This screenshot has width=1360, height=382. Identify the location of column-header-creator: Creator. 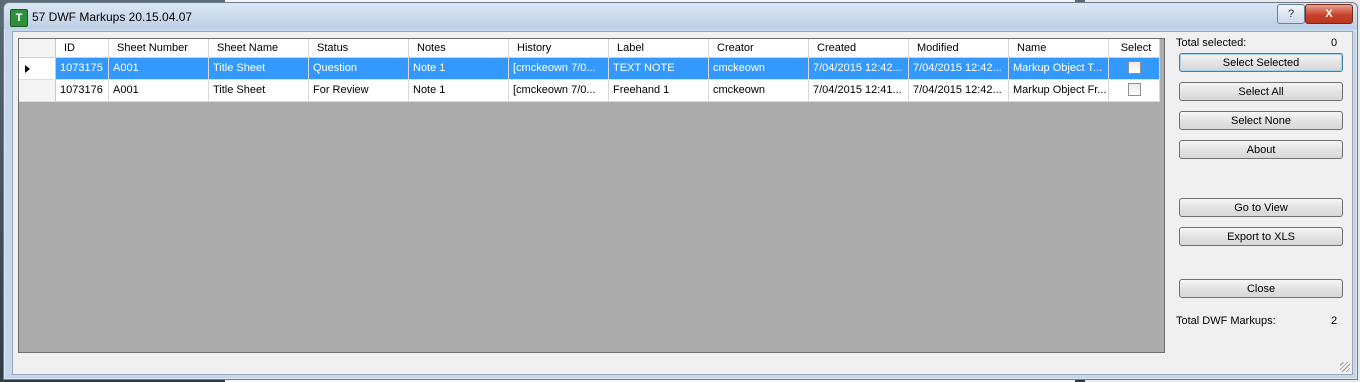
(759, 48).